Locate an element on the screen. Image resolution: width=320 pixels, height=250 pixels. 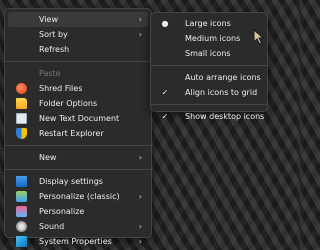
menu-item-label: Personalize (classic) is located at coordinates (79, 196).